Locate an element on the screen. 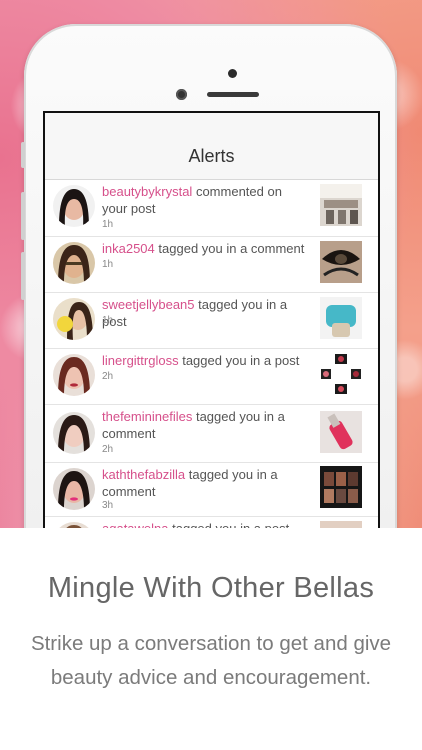 This screenshot has height=750, width=422. alert-action: tagged you in a post is located at coordinates (241, 360).